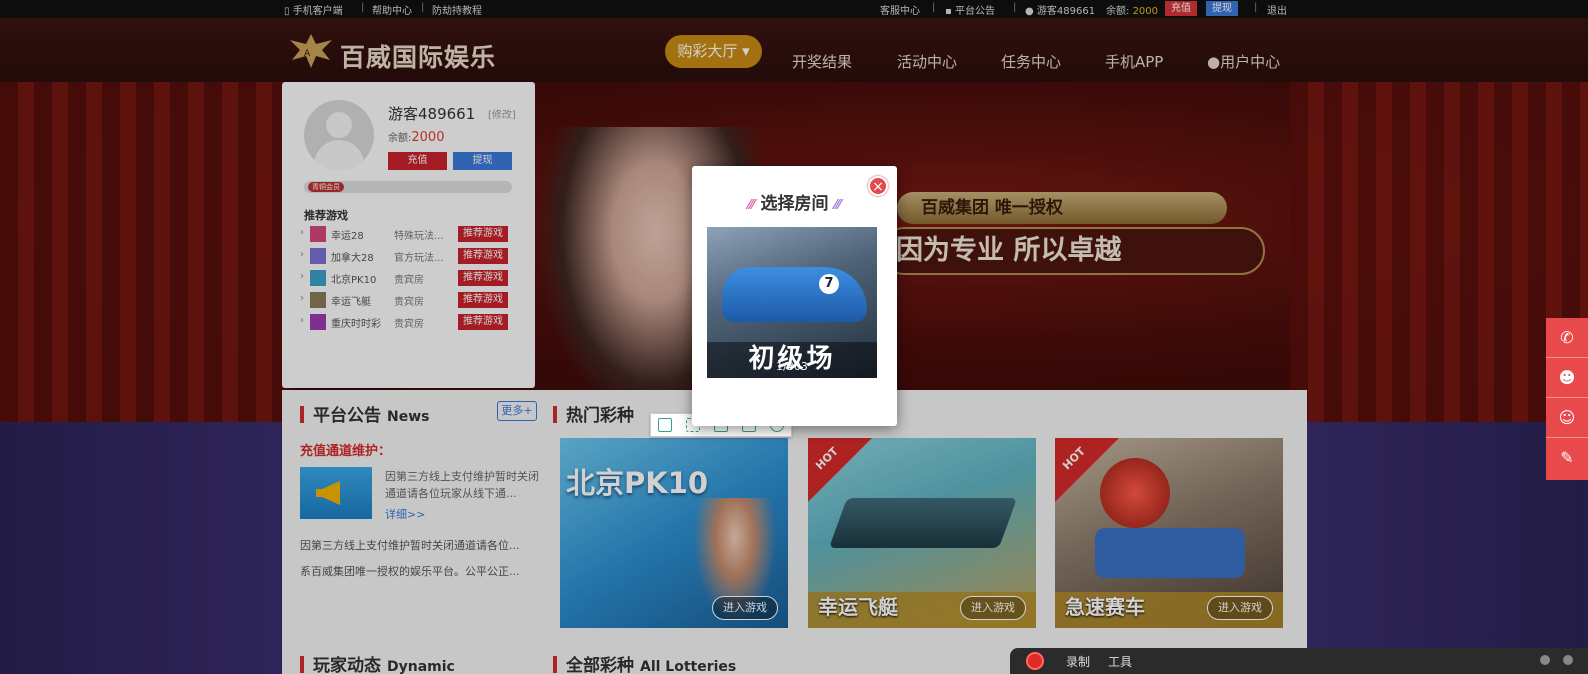 The height and width of the screenshot is (674, 1588). I want to click on recommend-item: › 加拿大28 官方玩法... 推荐游戏, so click(406, 256).